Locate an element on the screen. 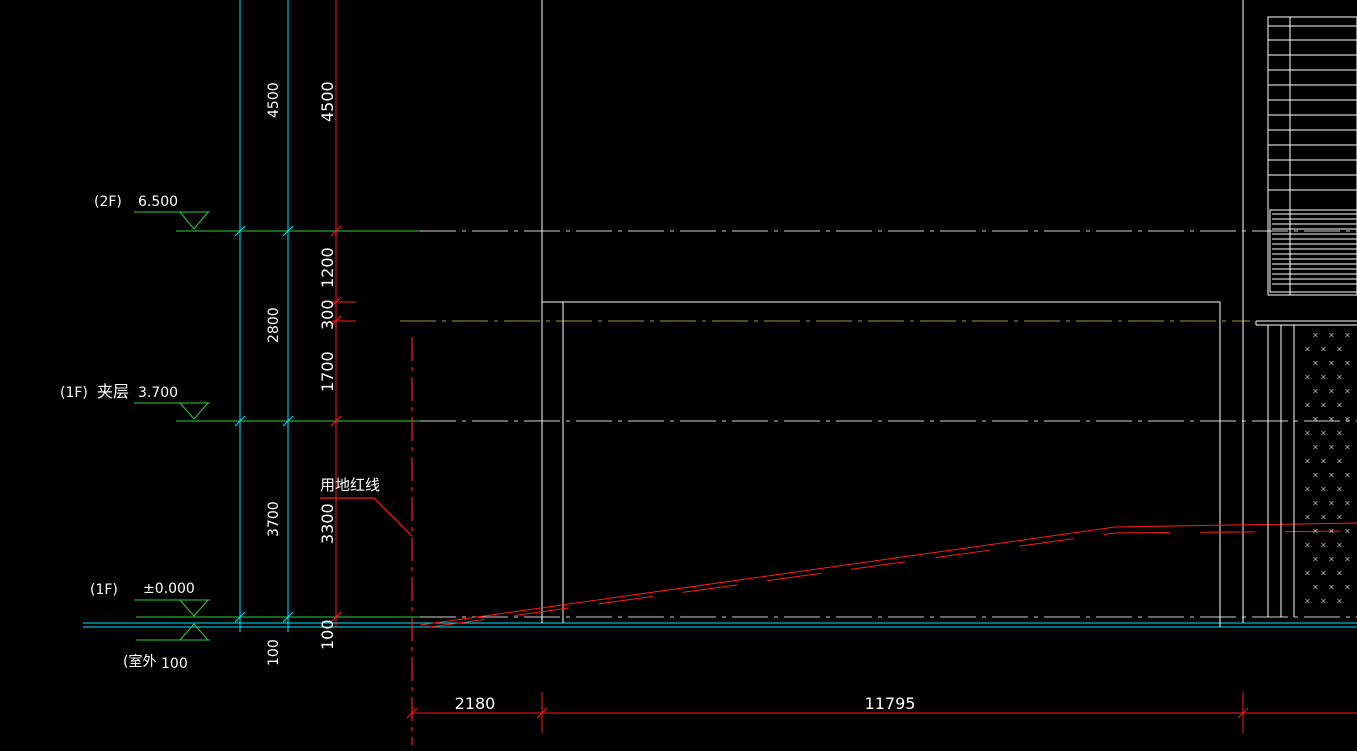  red-dim-base: 100 is located at coordinates (327, 634).